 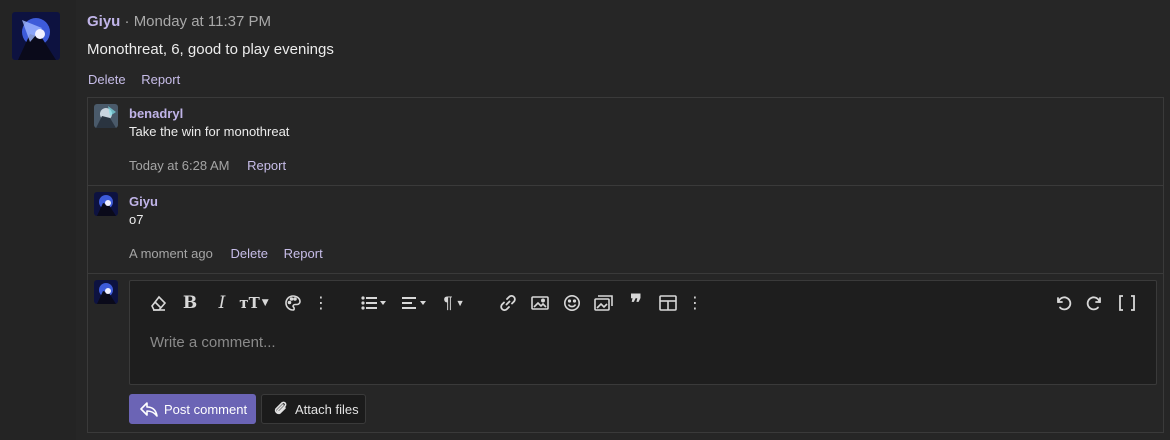 I want to click on post-header: Giyu · Monday at 11:37 PM, so click(x=179, y=21).